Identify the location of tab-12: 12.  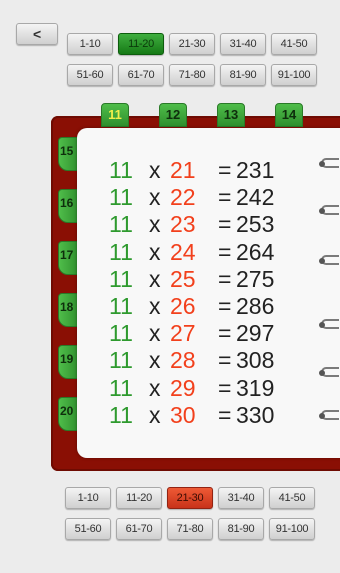
(173, 115).